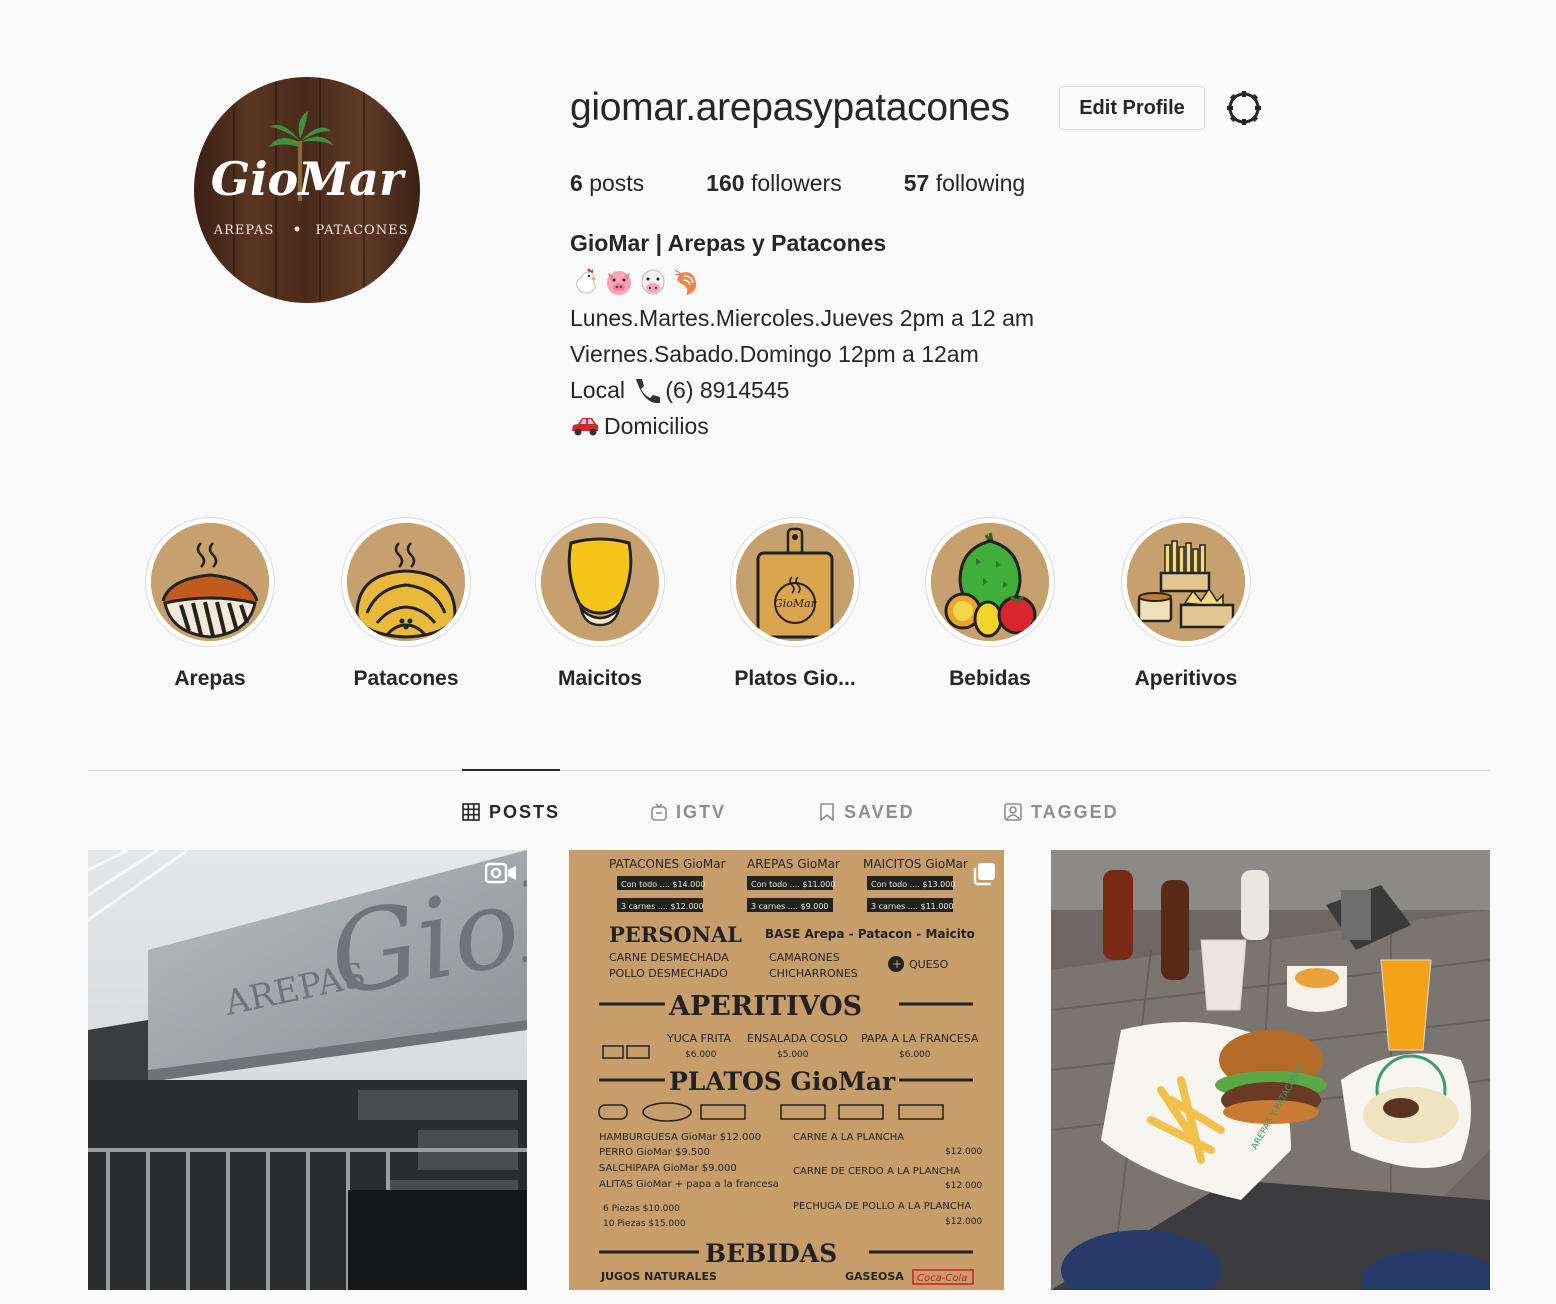 Image resolution: width=1556 pixels, height=1304 pixels. What do you see at coordinates (689, 1184) in the screenshot?
I see `svg-text:ALITAS GioMar + papa a la fran: ALITAS GioMar + papa a la francesa` at bounding box center [689, 1184].